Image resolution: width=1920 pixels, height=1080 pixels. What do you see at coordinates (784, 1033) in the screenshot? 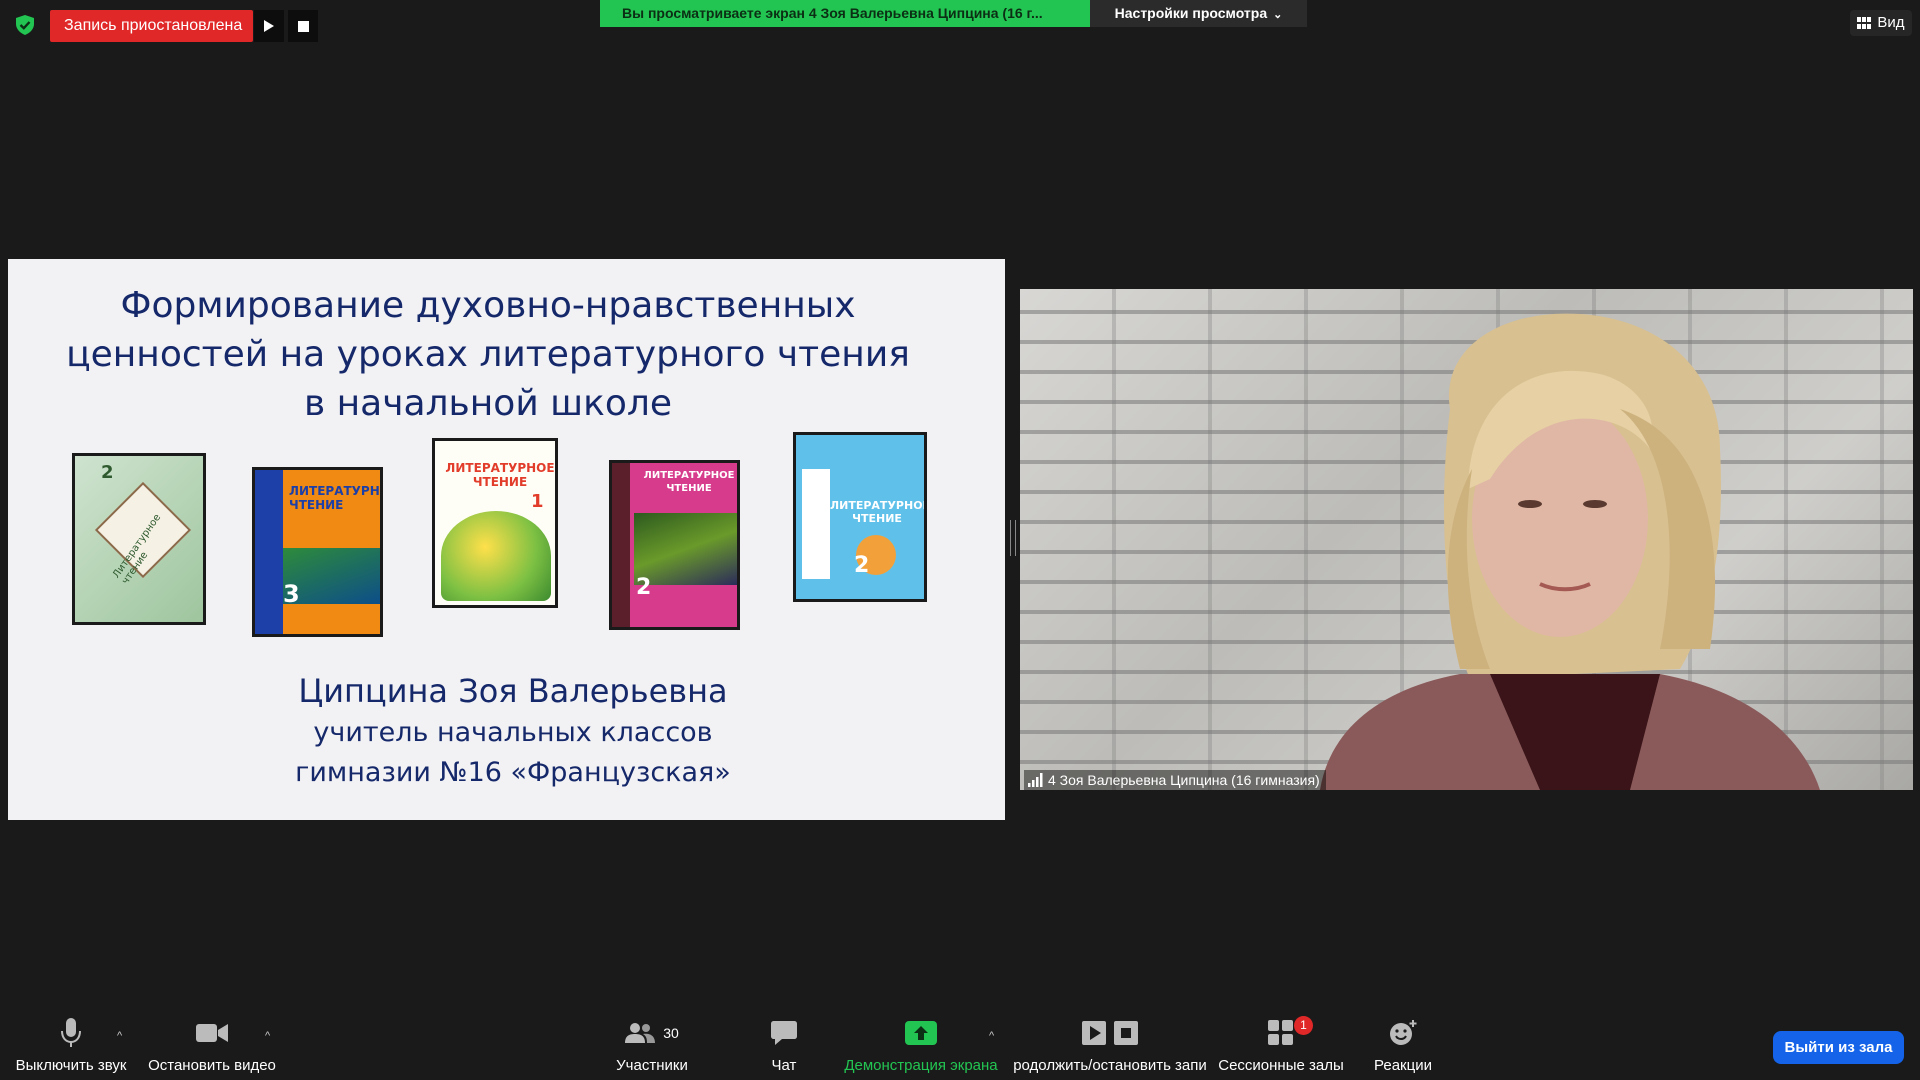
I see `chat-icon` at bounding box center [784, 1033].